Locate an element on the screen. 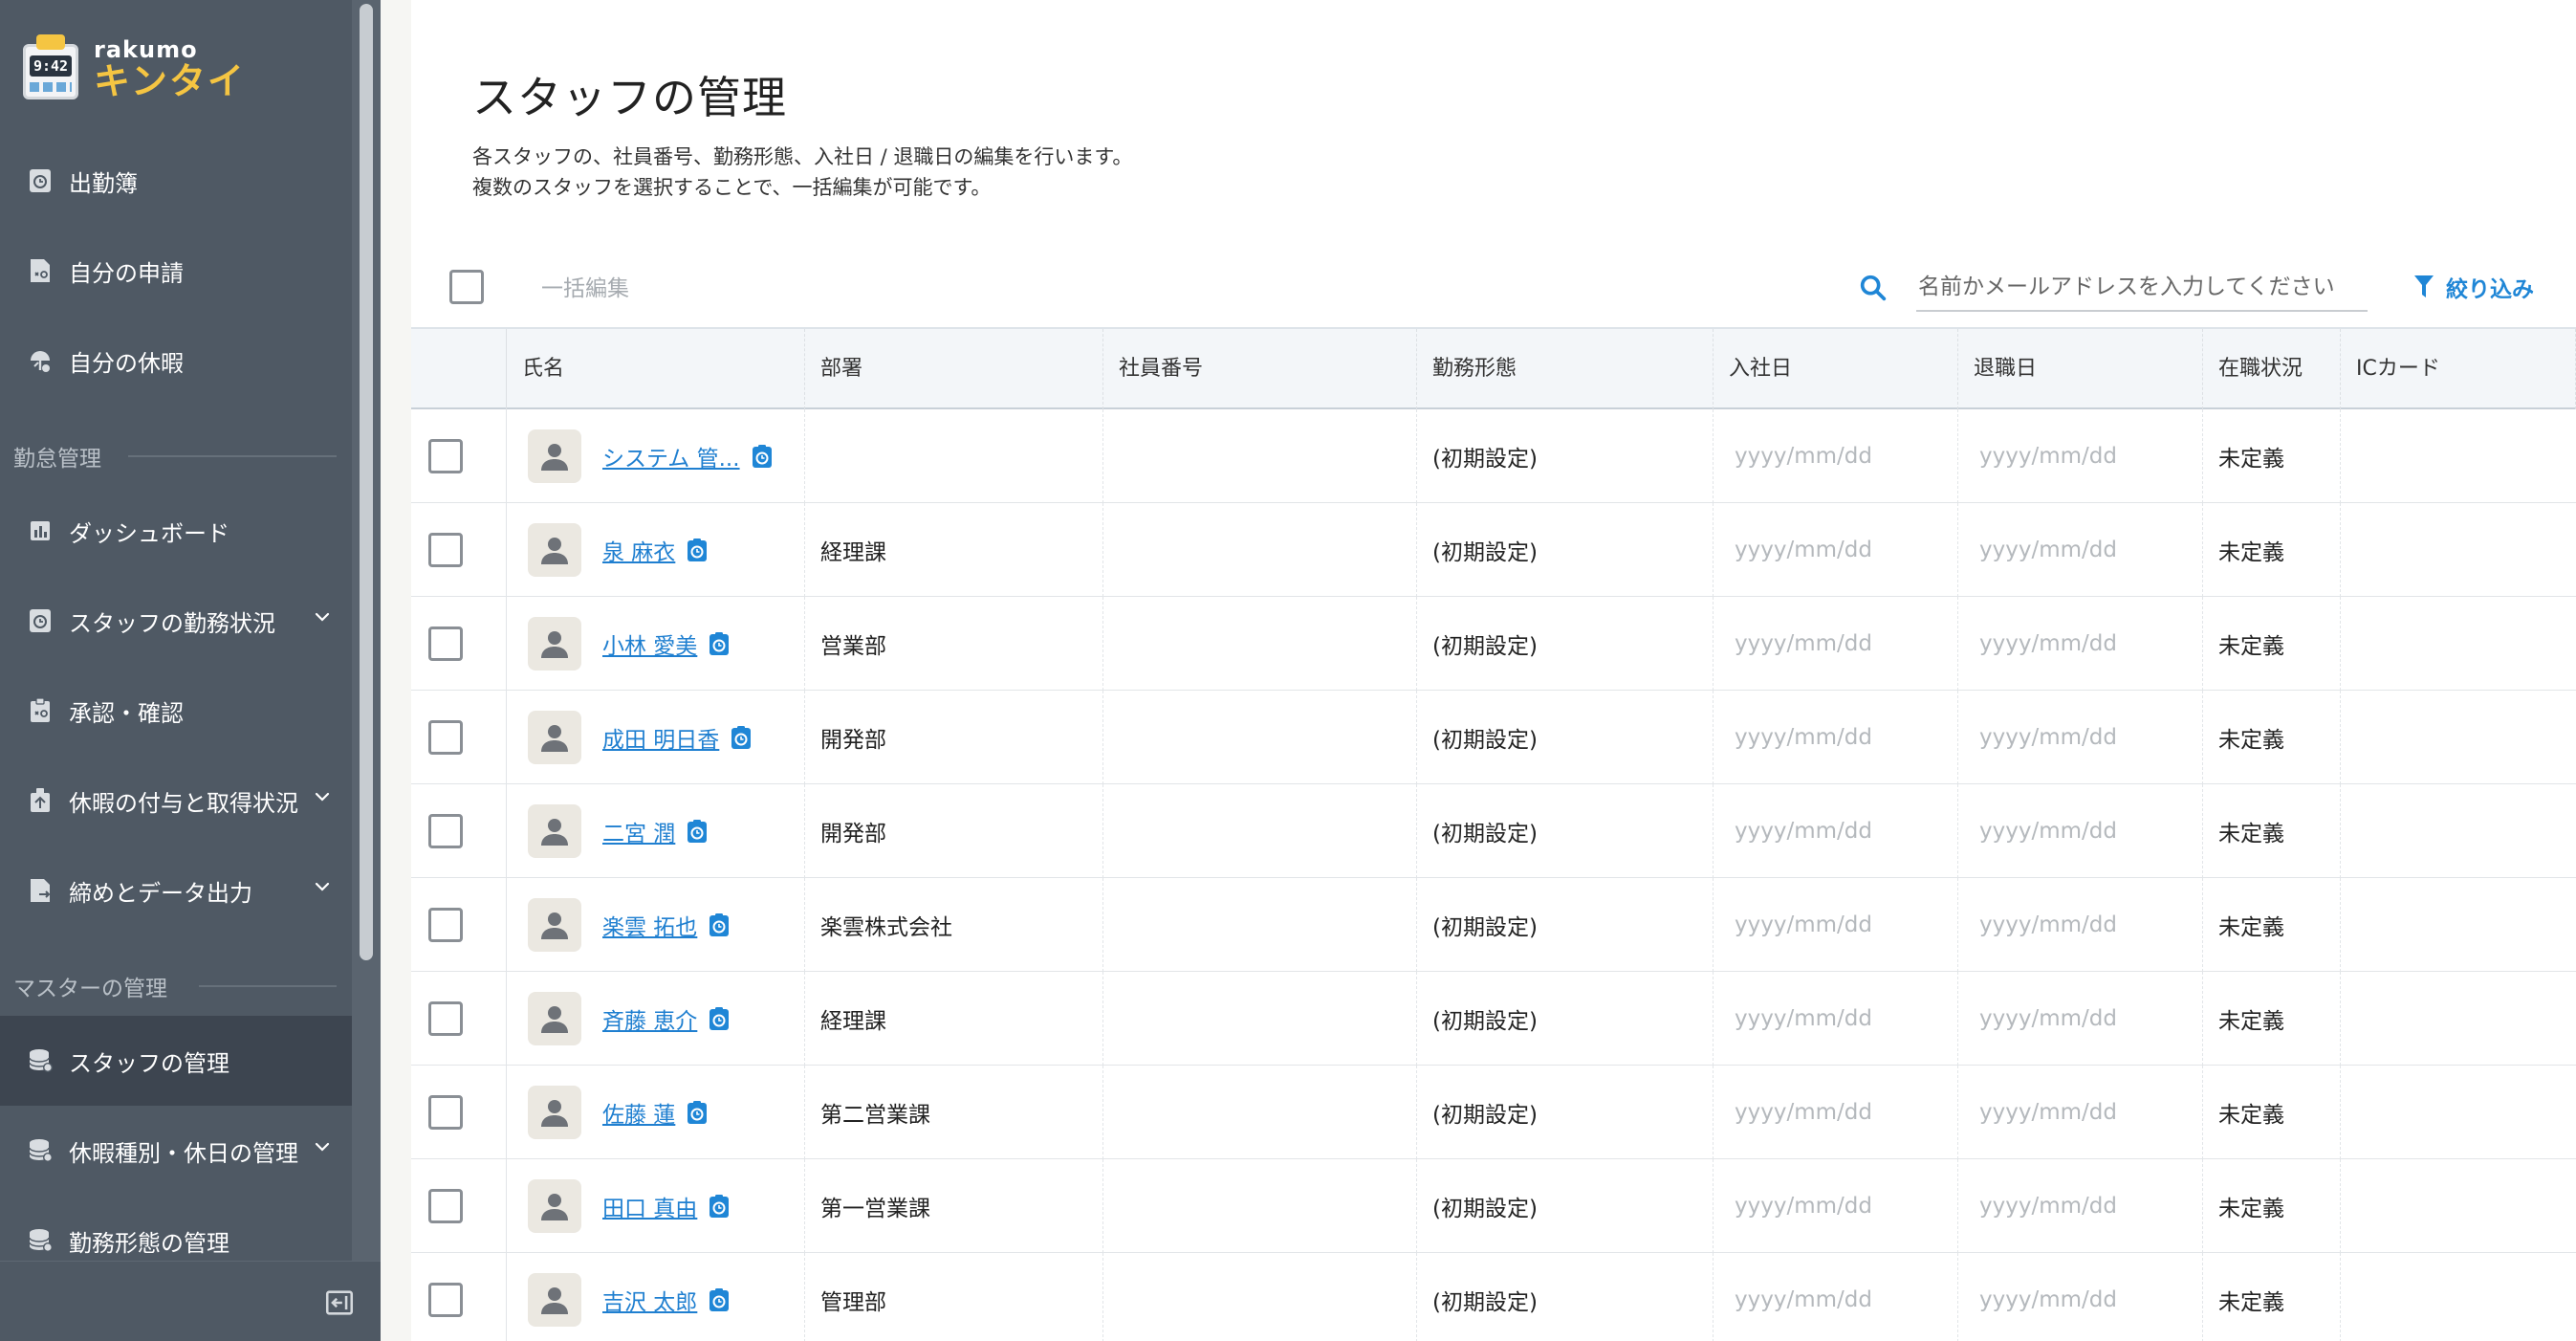  staff-name-link: 二宮 潤 is located at coordinates (638, 831).